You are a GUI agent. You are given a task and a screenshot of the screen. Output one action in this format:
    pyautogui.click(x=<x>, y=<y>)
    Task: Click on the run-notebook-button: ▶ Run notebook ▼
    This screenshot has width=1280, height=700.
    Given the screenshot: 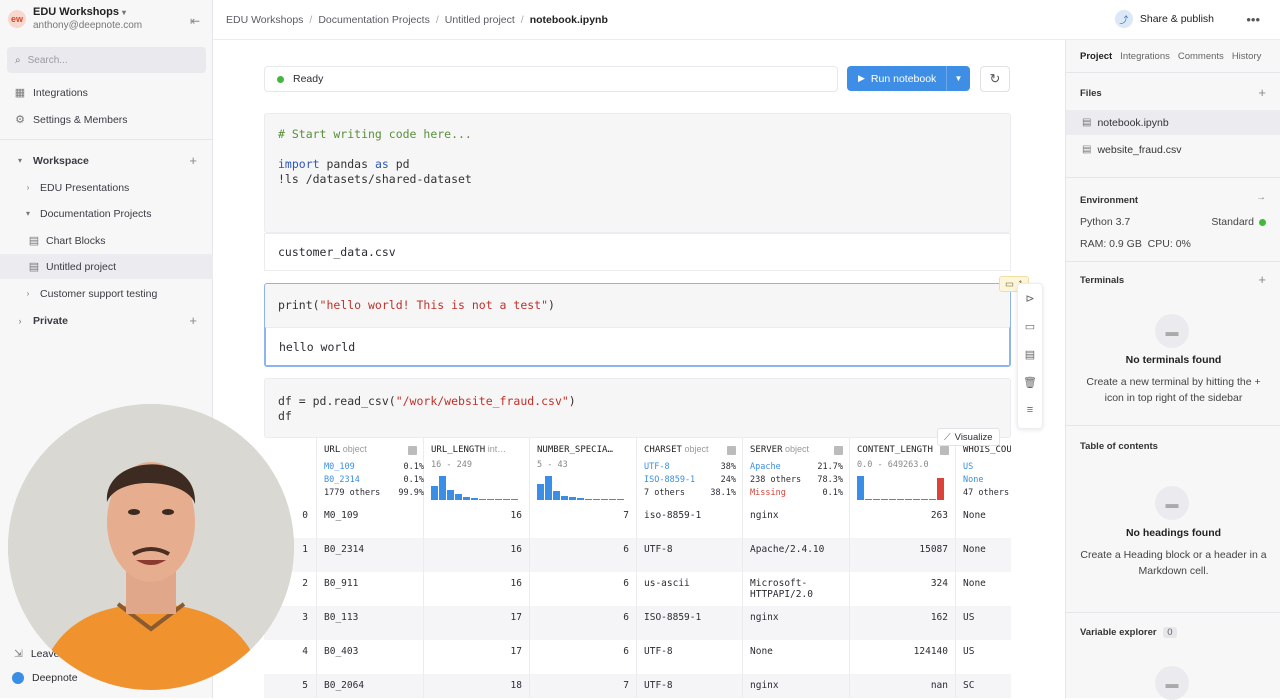 What is the action you would take?
    pyautogui.click(x=908, y=78)
    